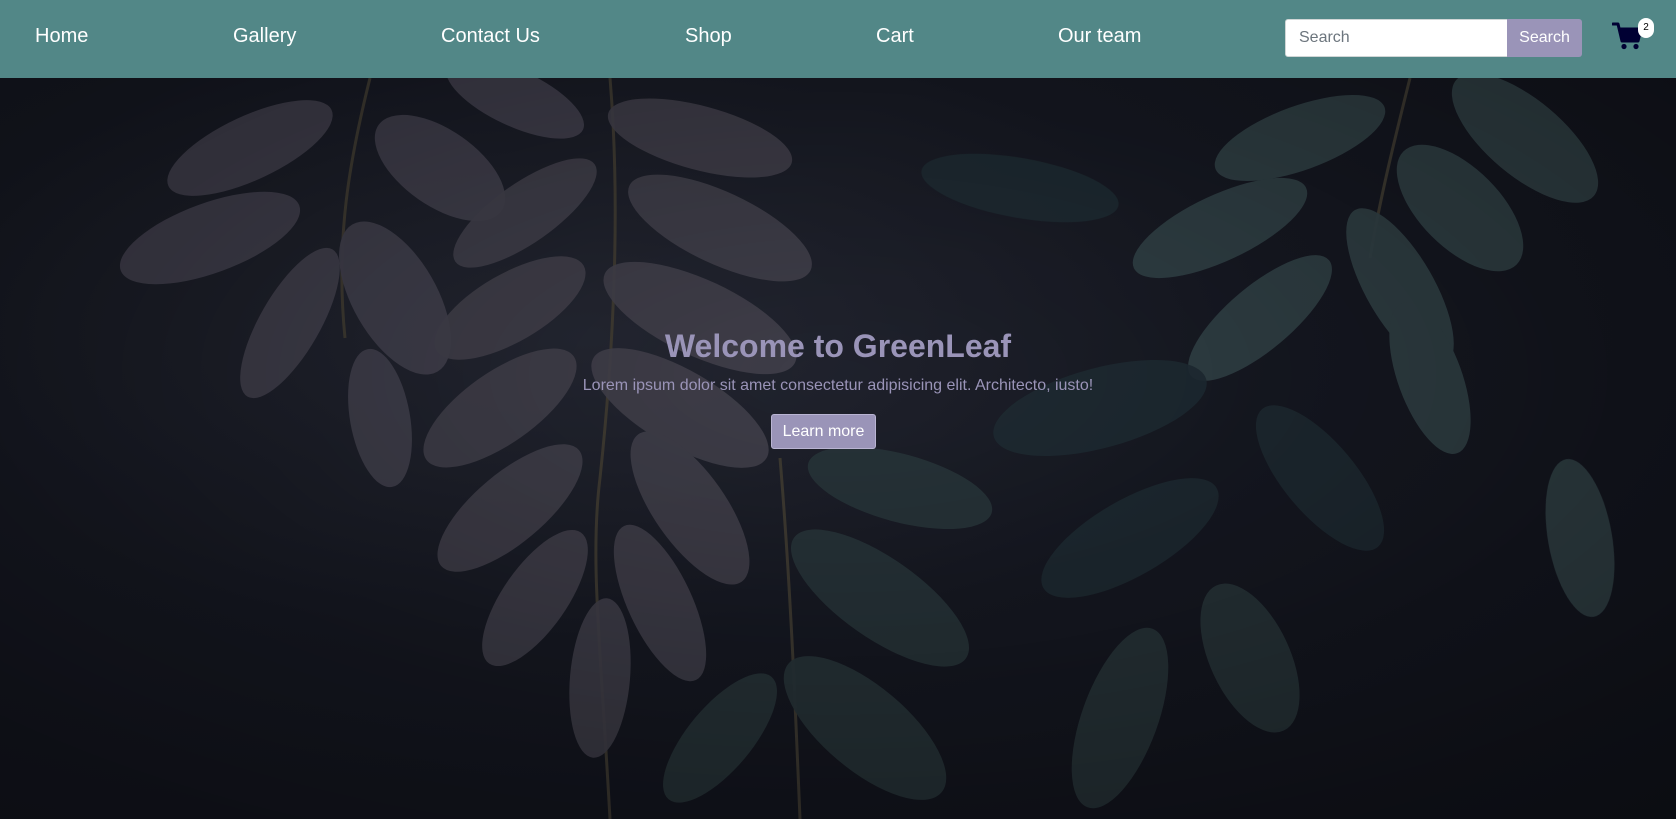 Image resolution: width=1676 pixels, height=819 pixels. I want to click on hero-title-prefix: Welcome to, so click(758, 346).